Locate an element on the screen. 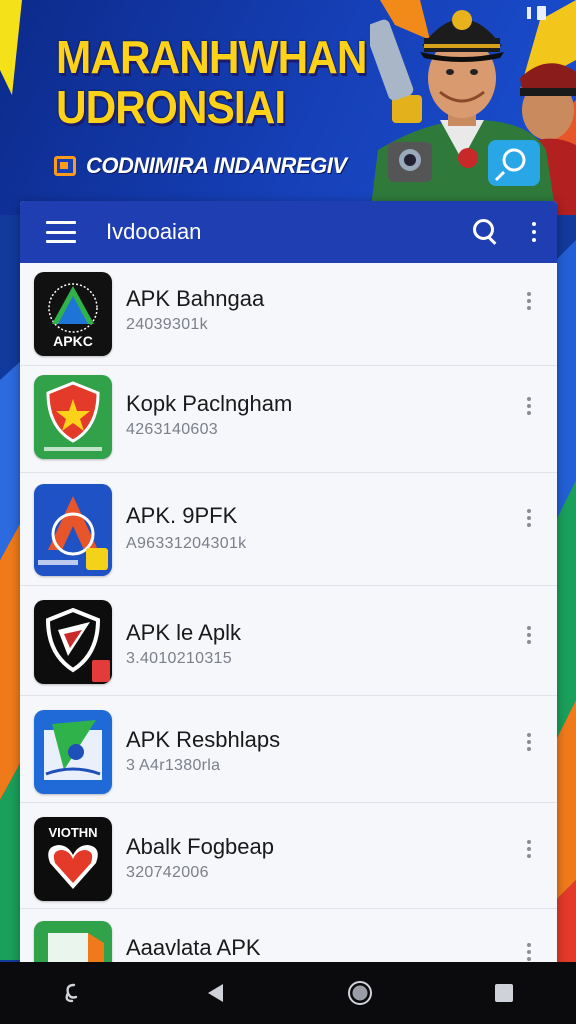  banner-subtitle: CODNIMIRA INDANREGIV is located at coordinates (200, 166).